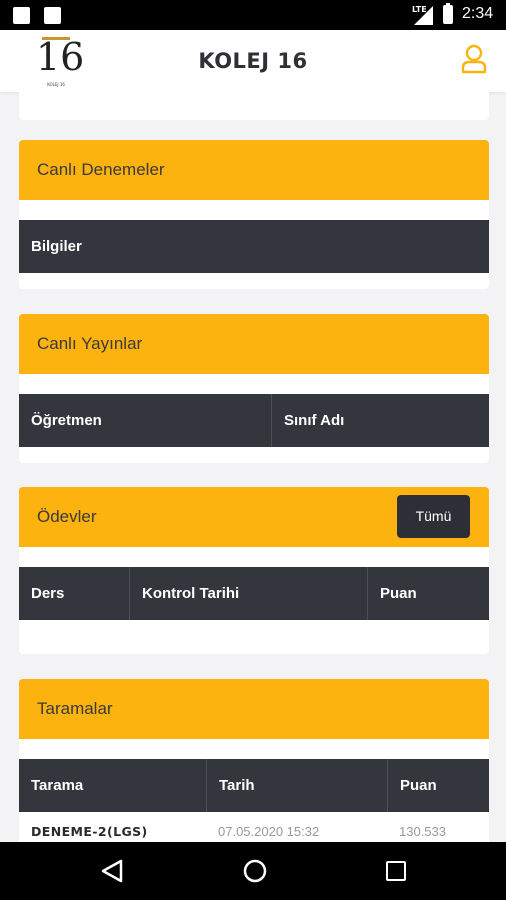  What do you see at coordinates (254, 517) in the screenshot?
I see `card-header: Ödevler Tümü` at bounding box center [254, 517].